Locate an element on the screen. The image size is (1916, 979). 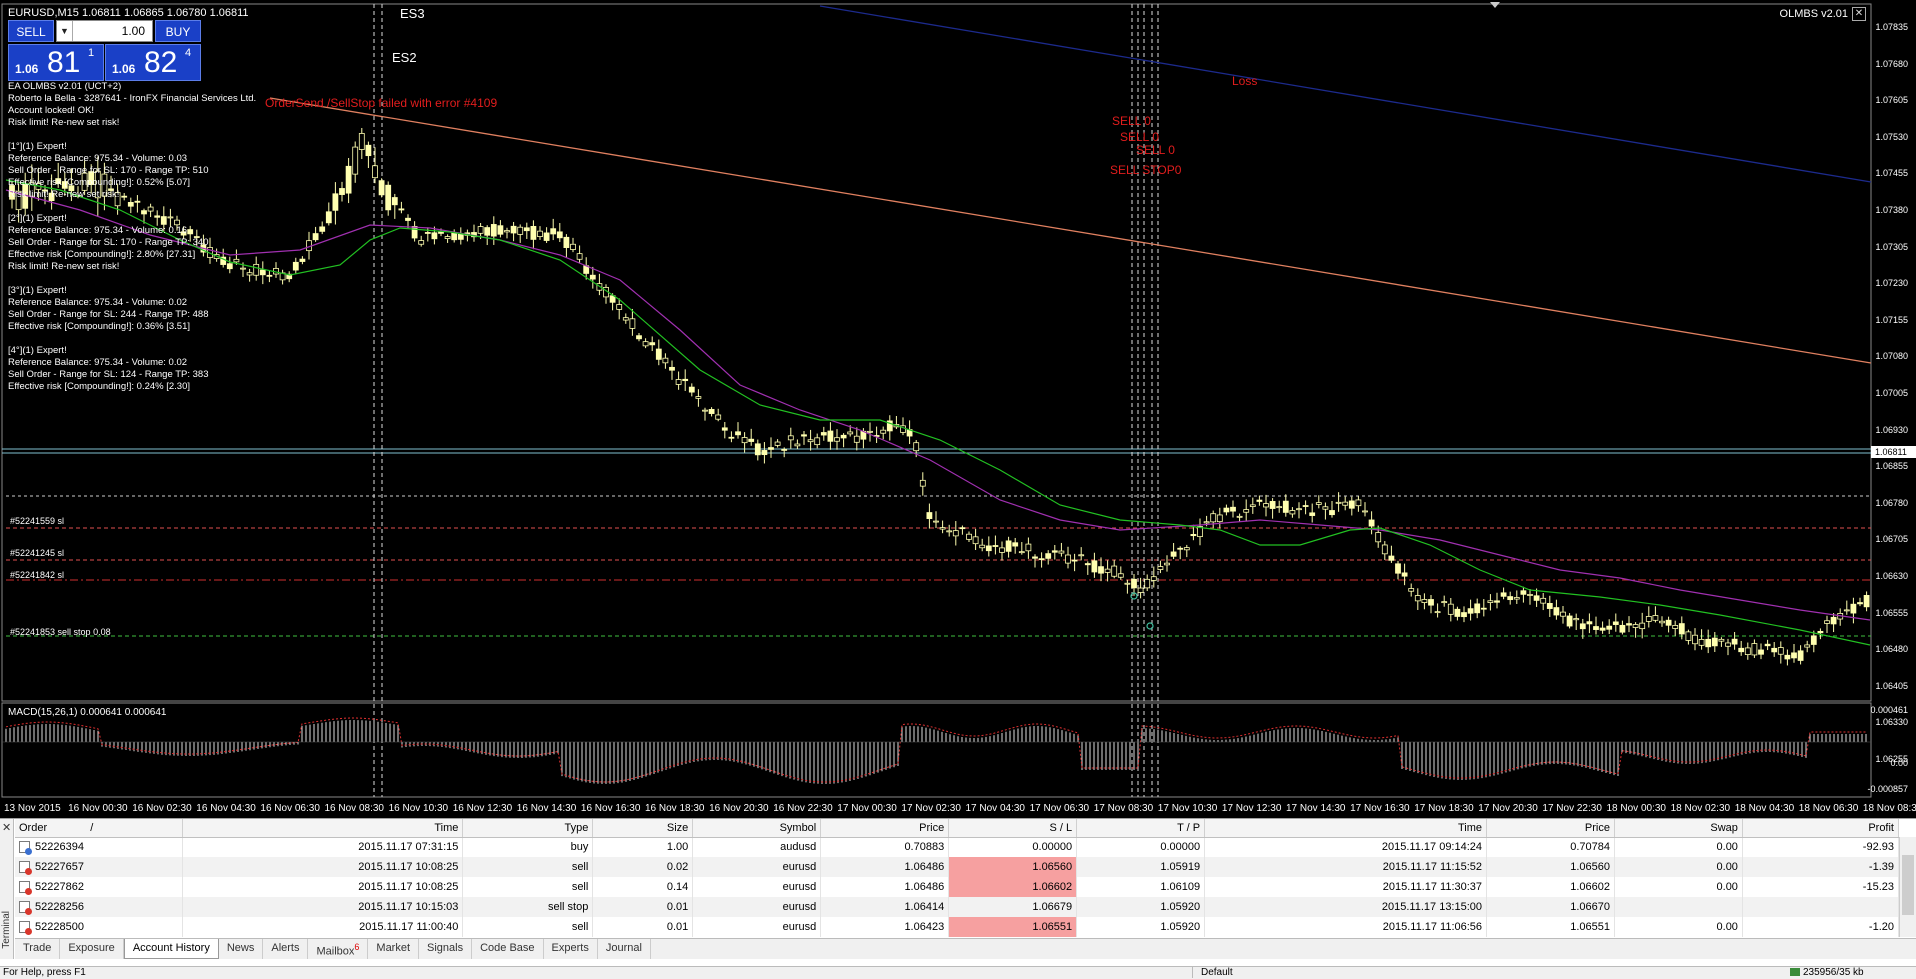
column-header-tp: T / P is located at coordinates (1141, 828).